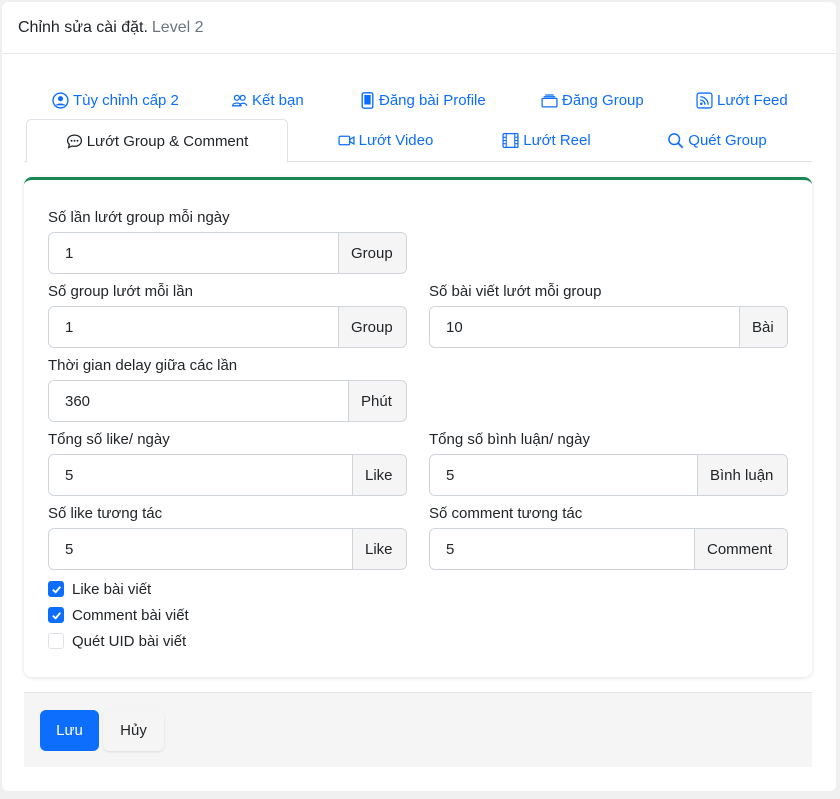 The image size is (840, 799). What do you see at coordinates (676, 141) in the screenshot?
I see `search-icon` at bounding box center [676, 141].